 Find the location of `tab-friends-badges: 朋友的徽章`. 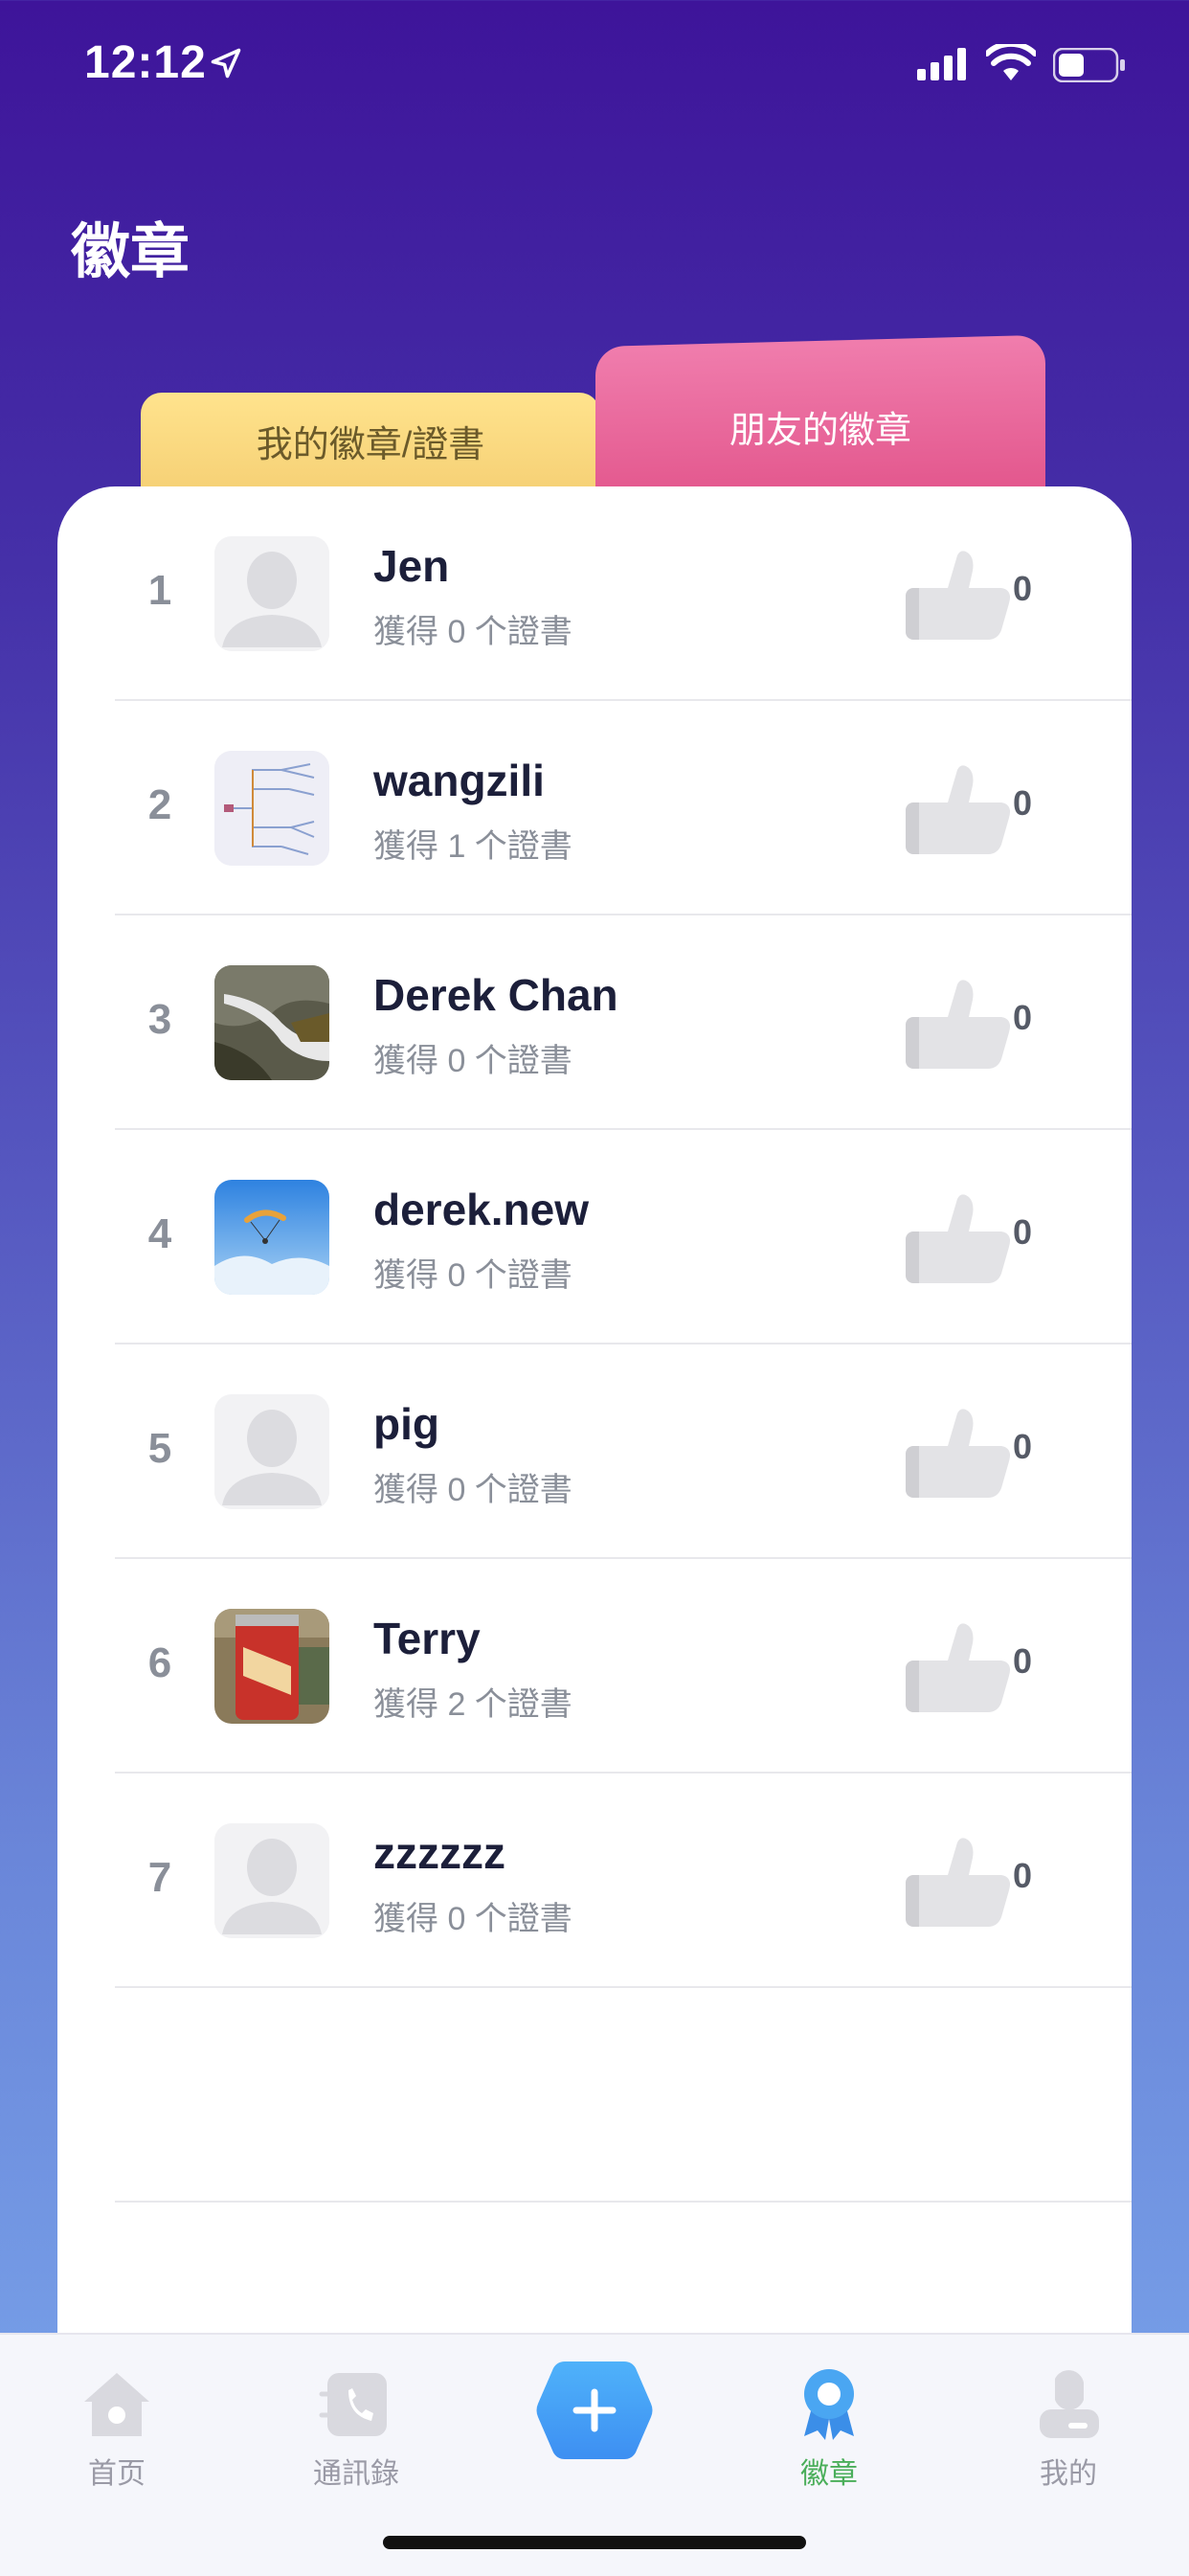

tab-friends-badges: 朋友的徽章 is located at coordinates (820, 417).